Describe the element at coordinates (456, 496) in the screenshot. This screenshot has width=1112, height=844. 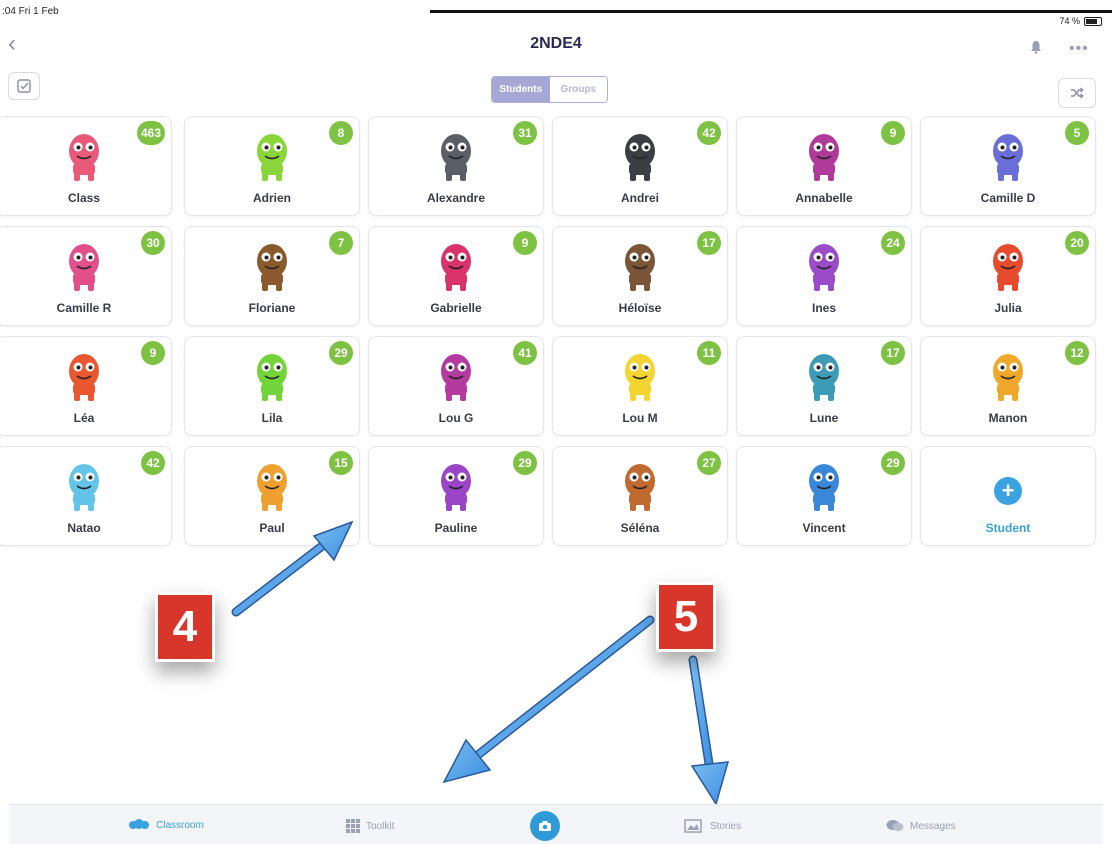
I see `student-card: 29 Pauline` at that location.